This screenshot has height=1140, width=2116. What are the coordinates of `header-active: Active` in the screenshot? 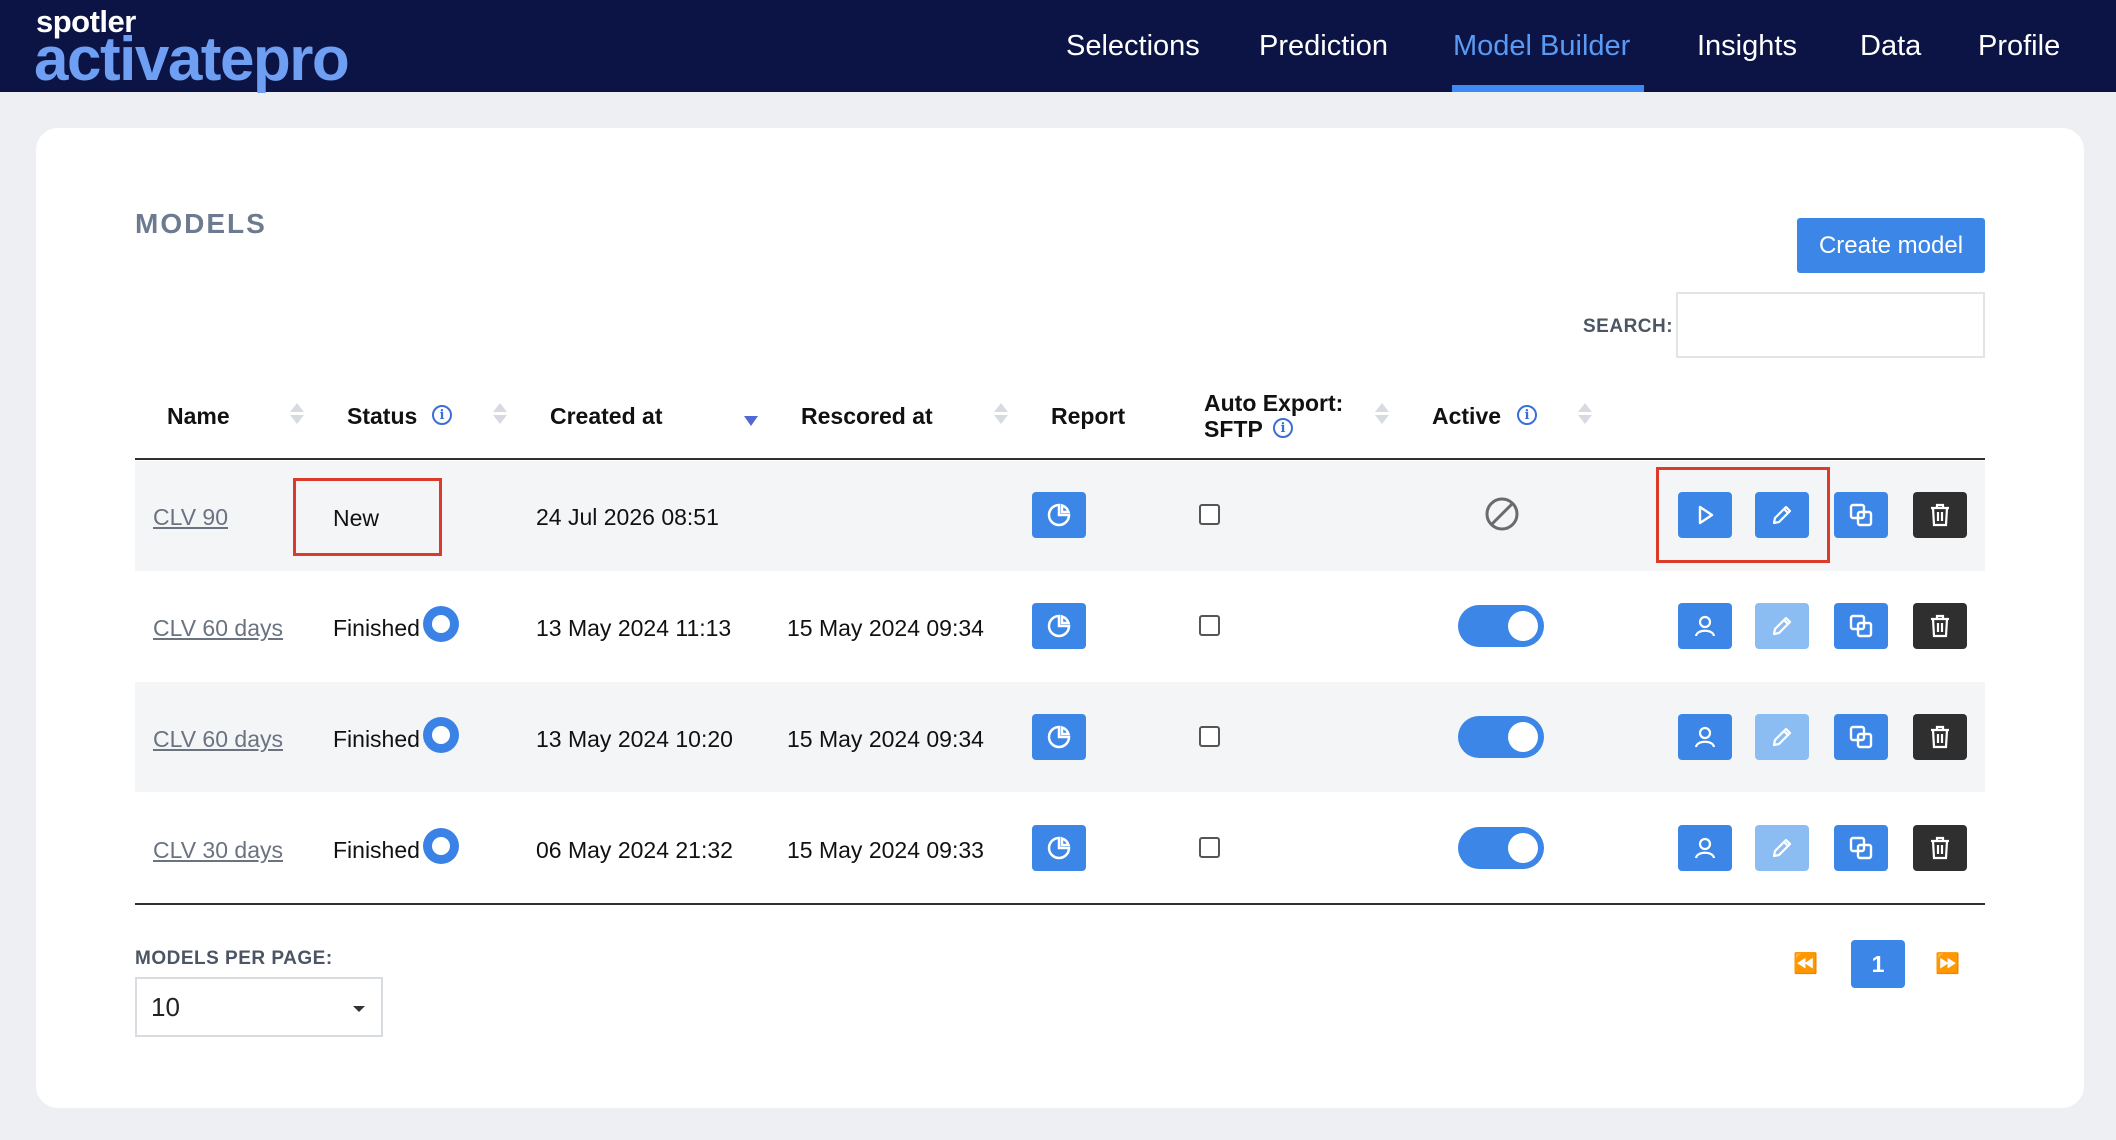 It's located at (1466, 416).